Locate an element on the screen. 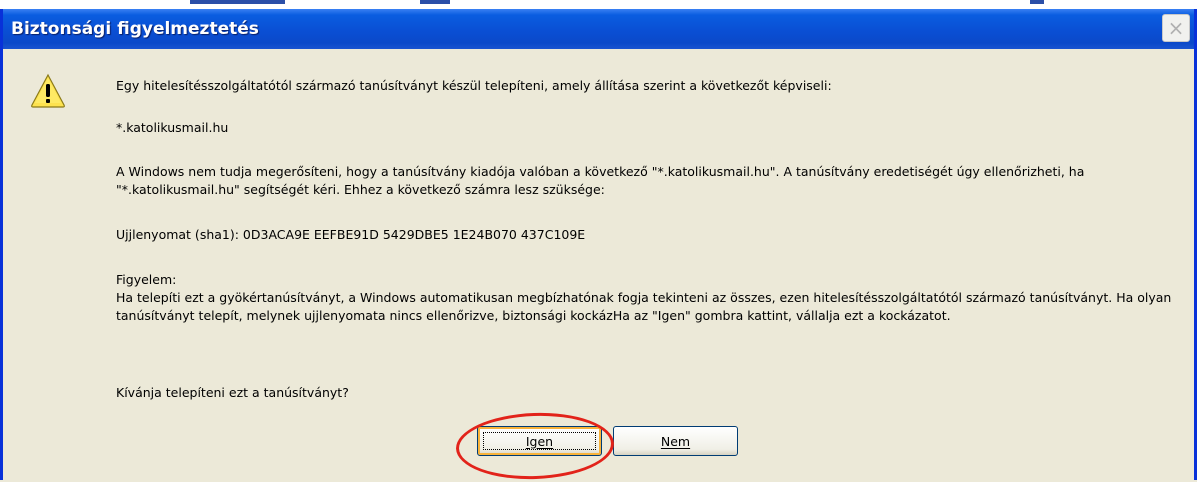 The width and height of the screenshot is (1197, 482). install-question: Kívánja telepíteni ezt a tanúsítványt? is located at coordinates (232, 392).